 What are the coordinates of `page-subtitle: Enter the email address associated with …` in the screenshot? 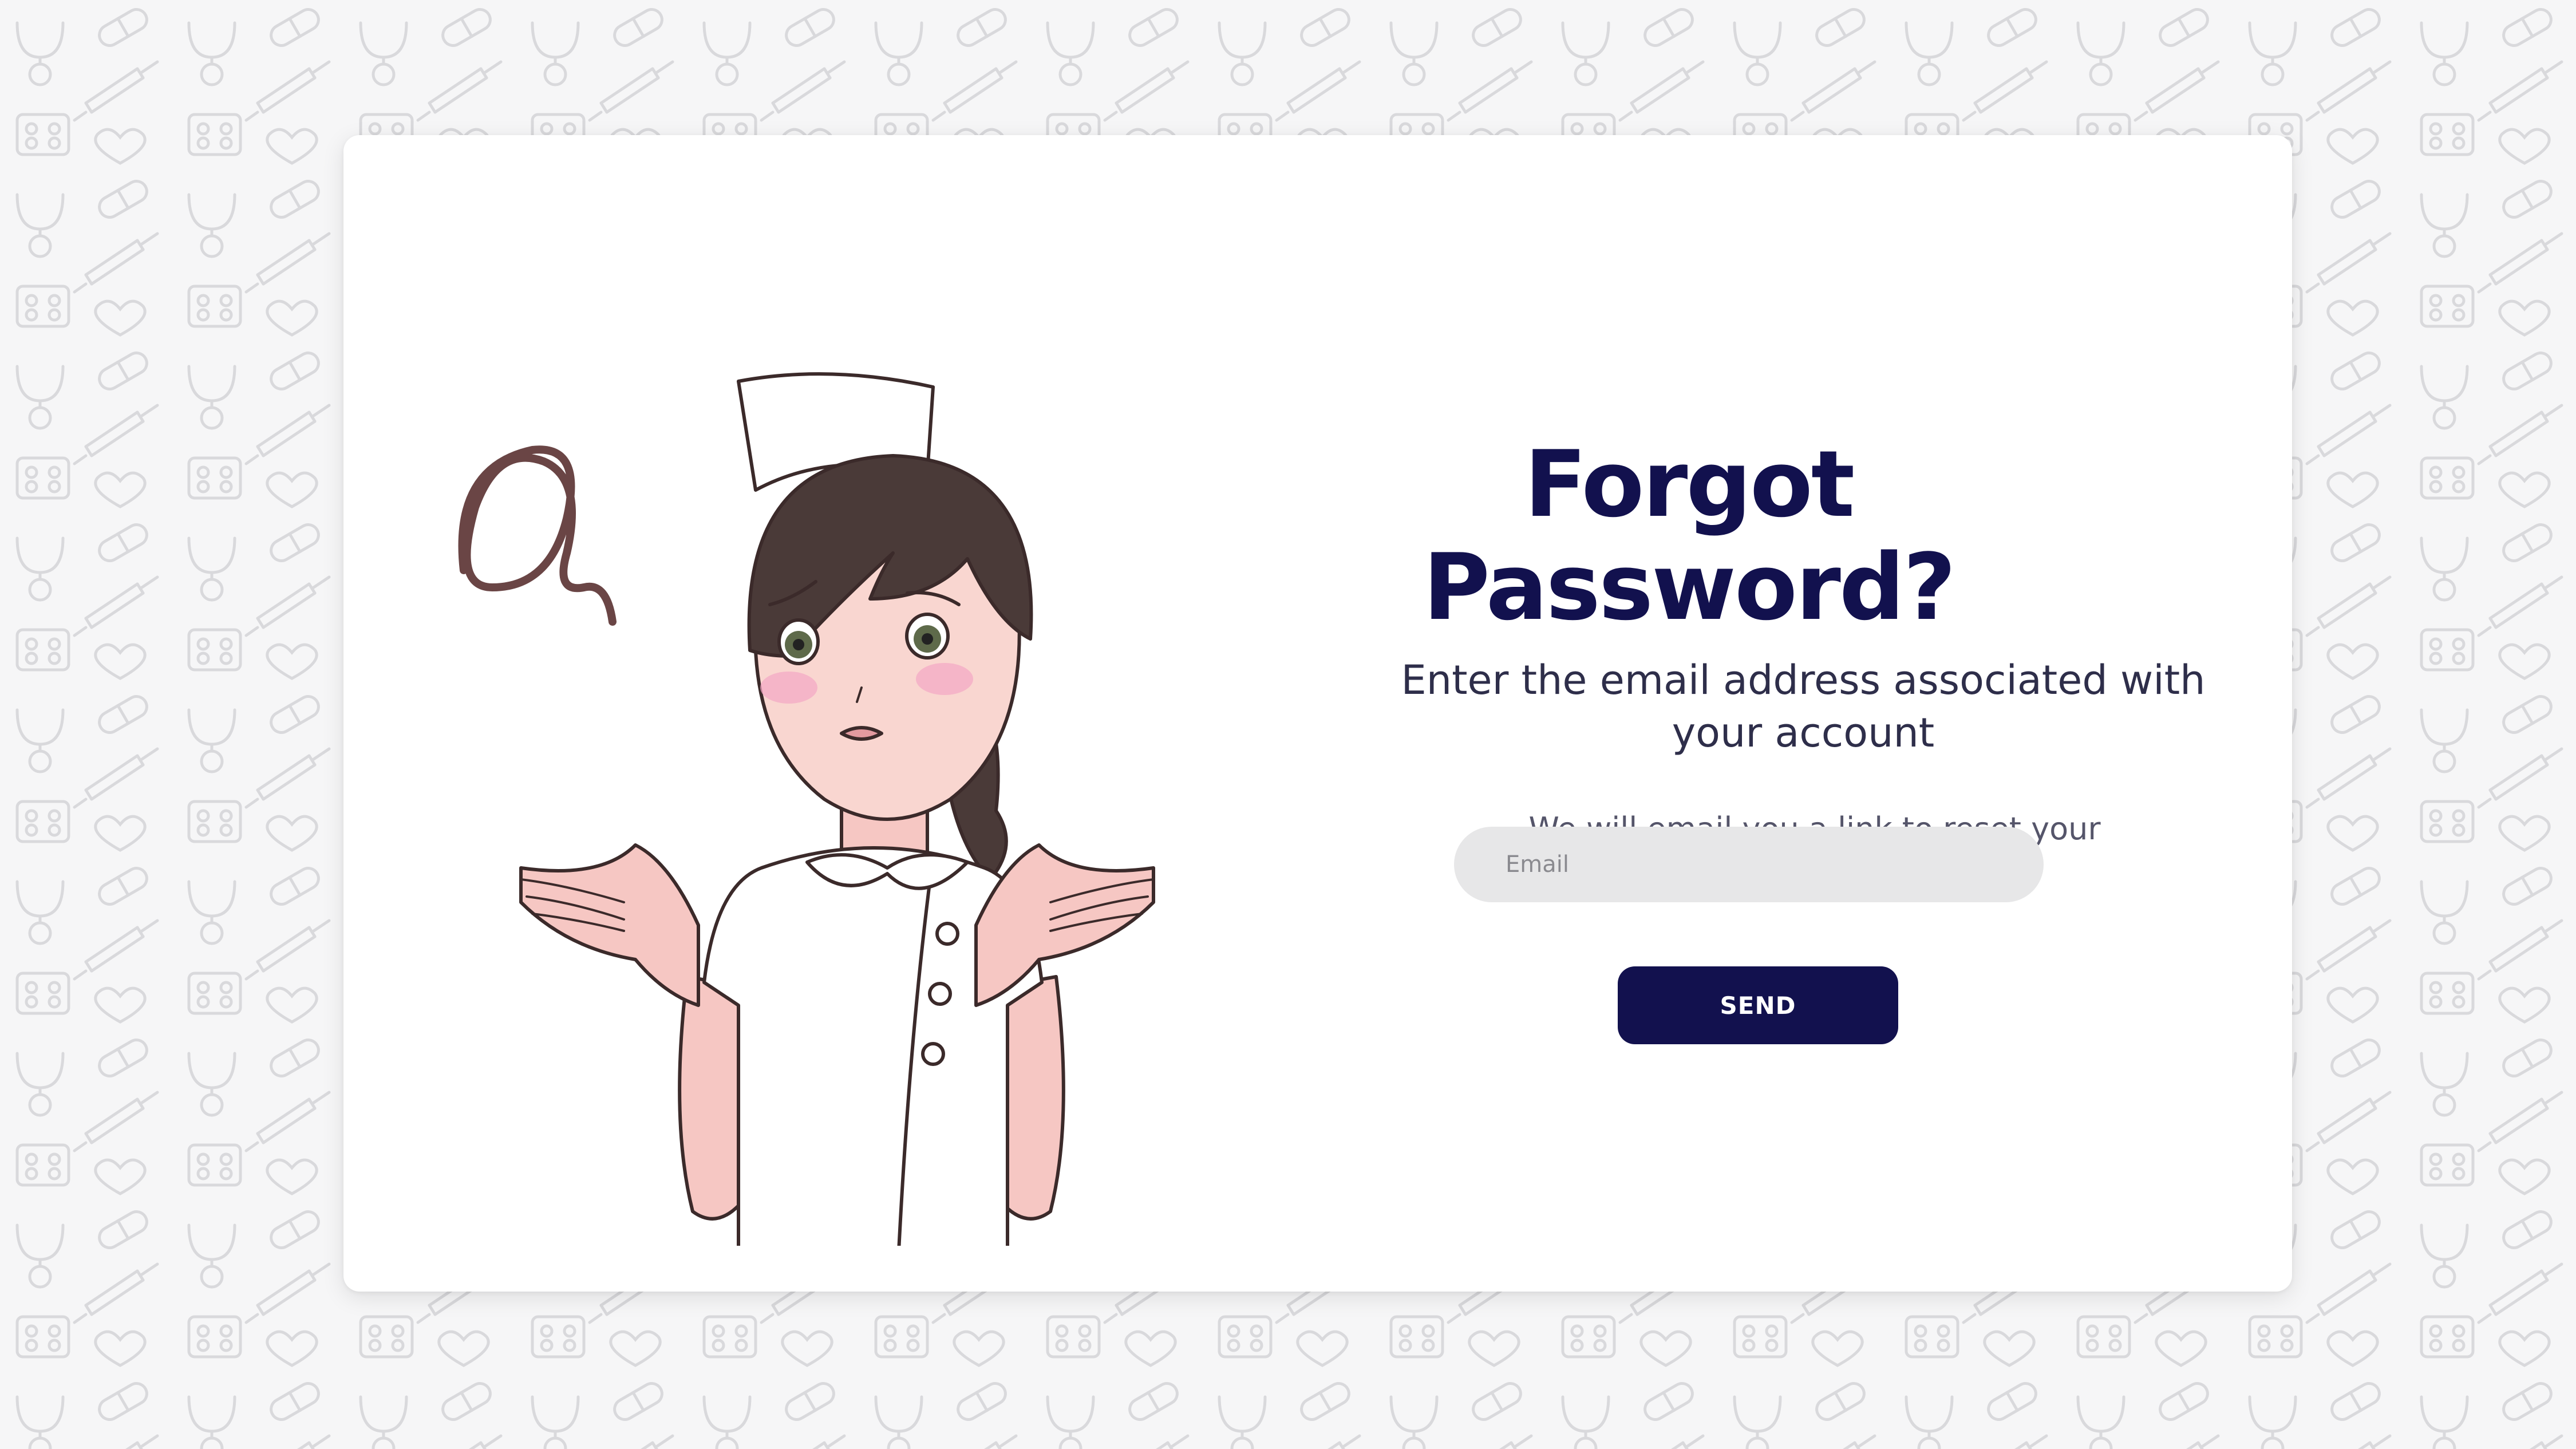 It's located at (1803, 706).